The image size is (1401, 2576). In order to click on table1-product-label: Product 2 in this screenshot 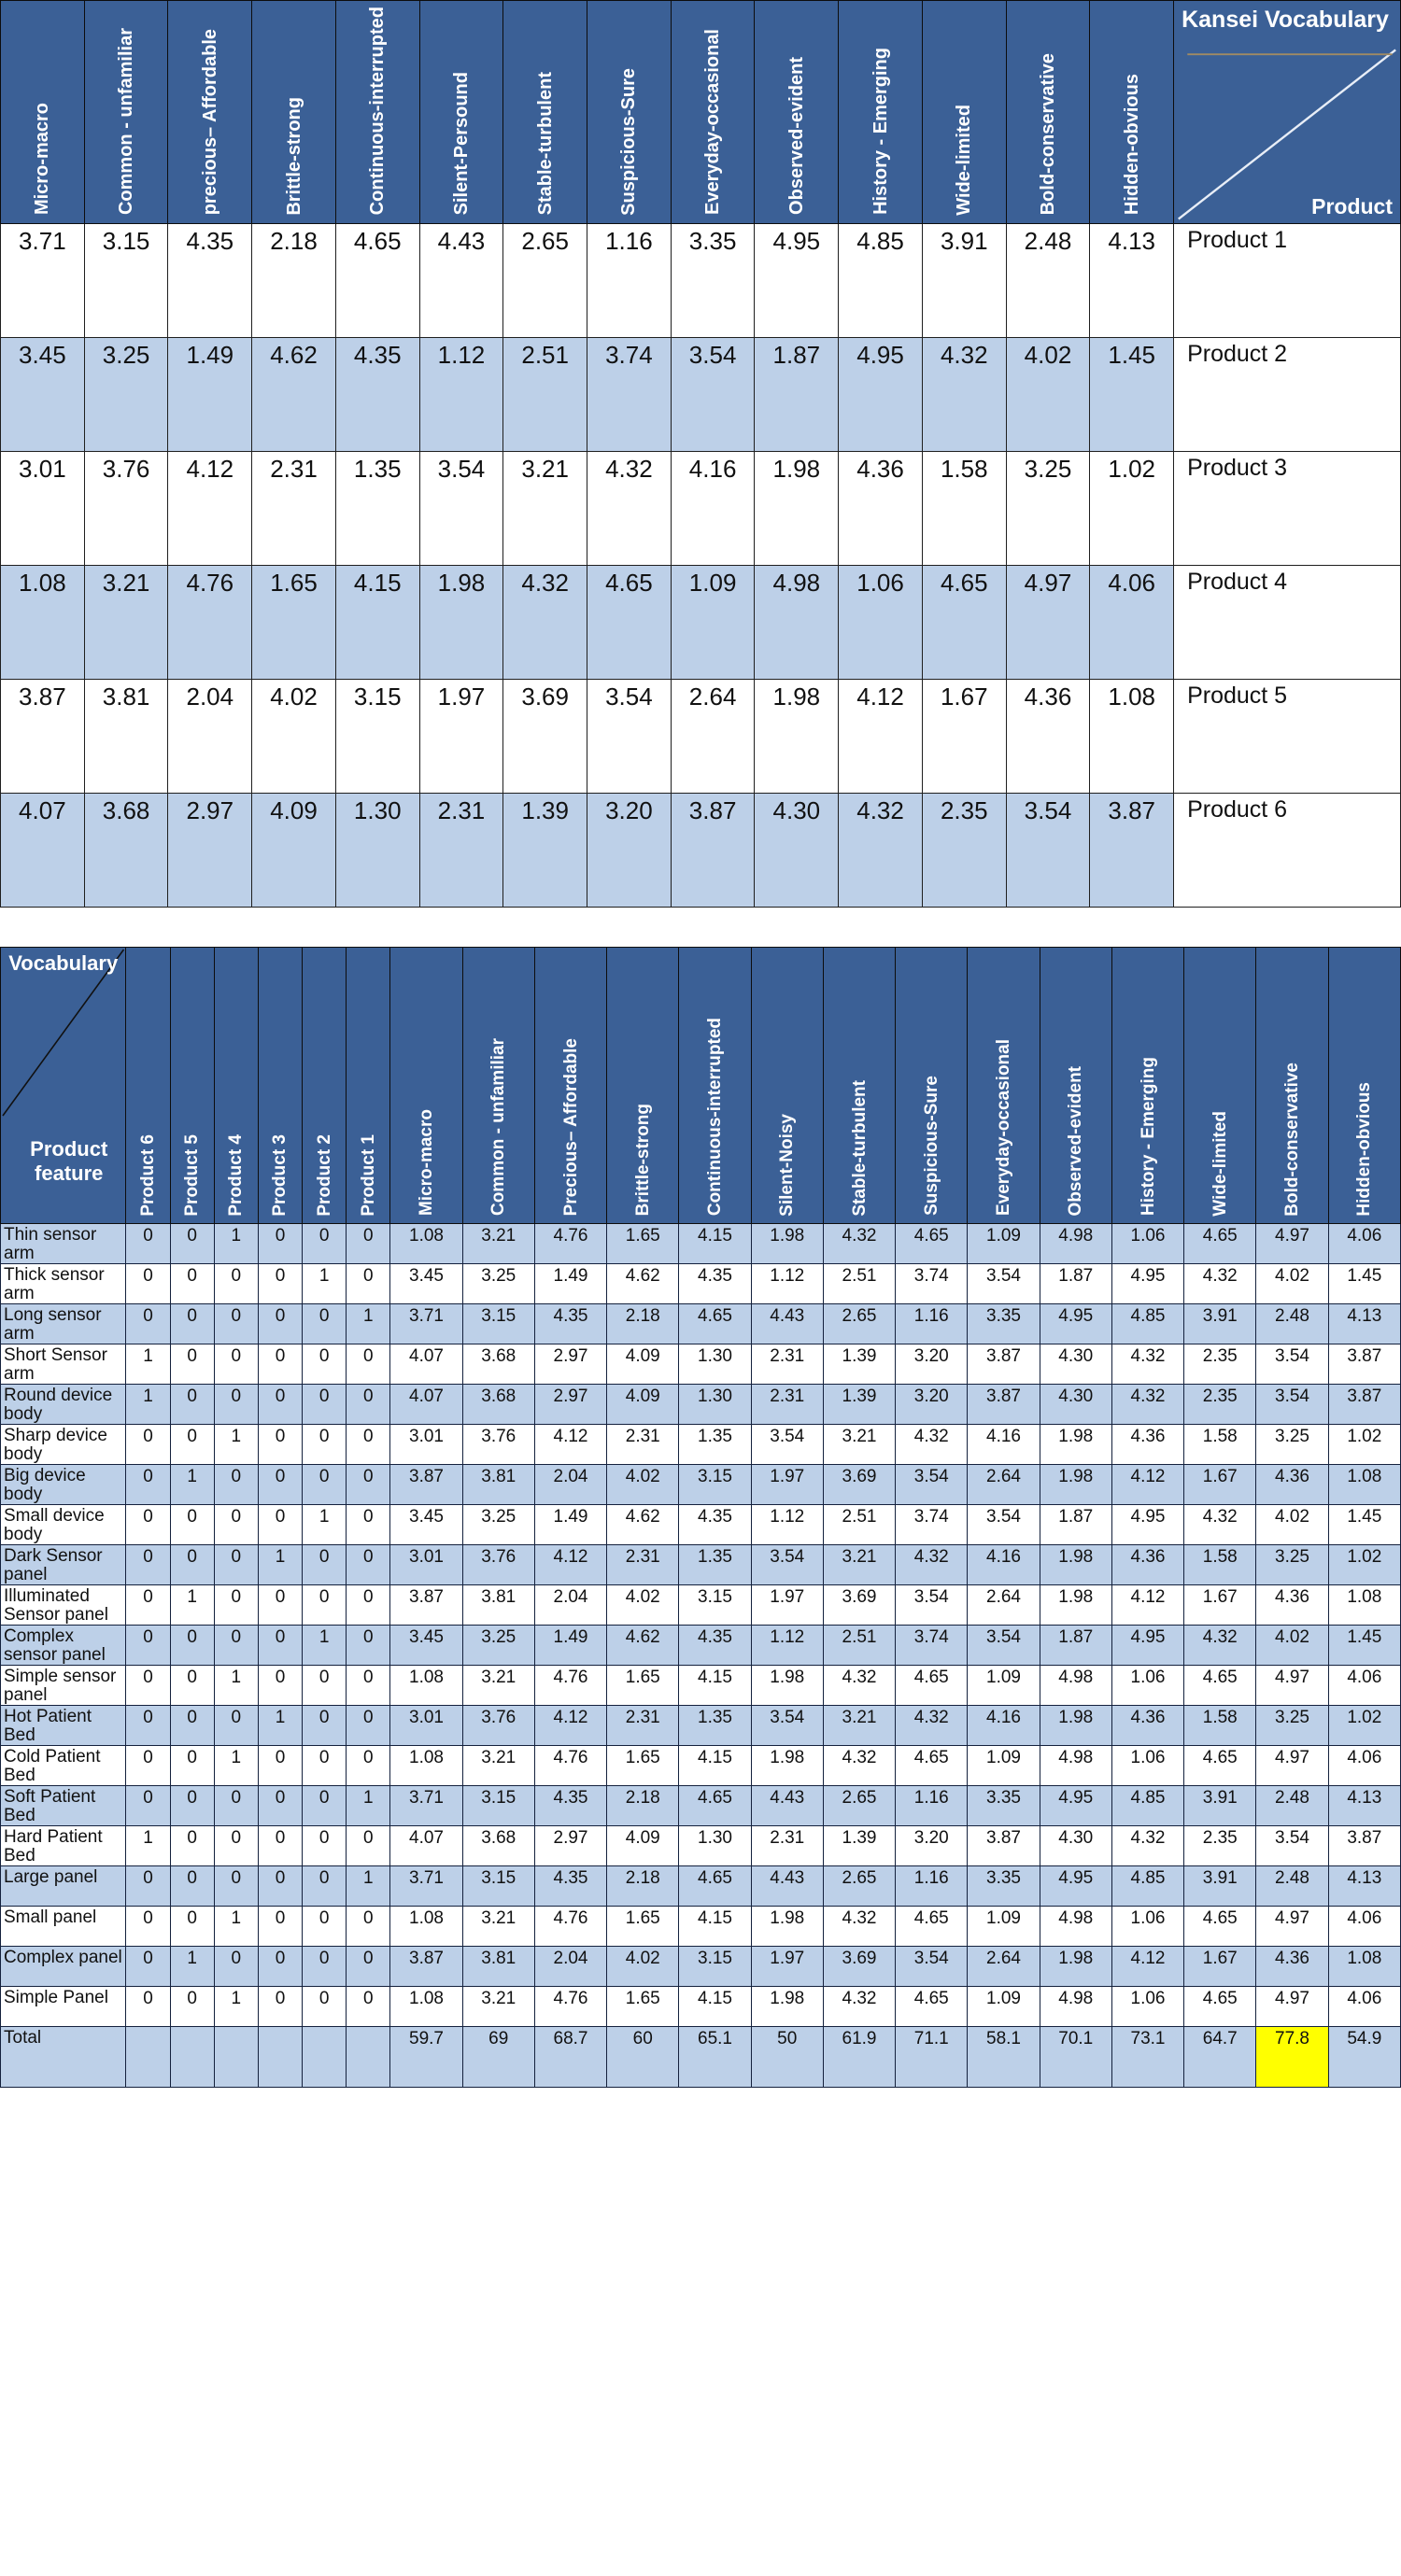, I will do `click(1287, 395)`.